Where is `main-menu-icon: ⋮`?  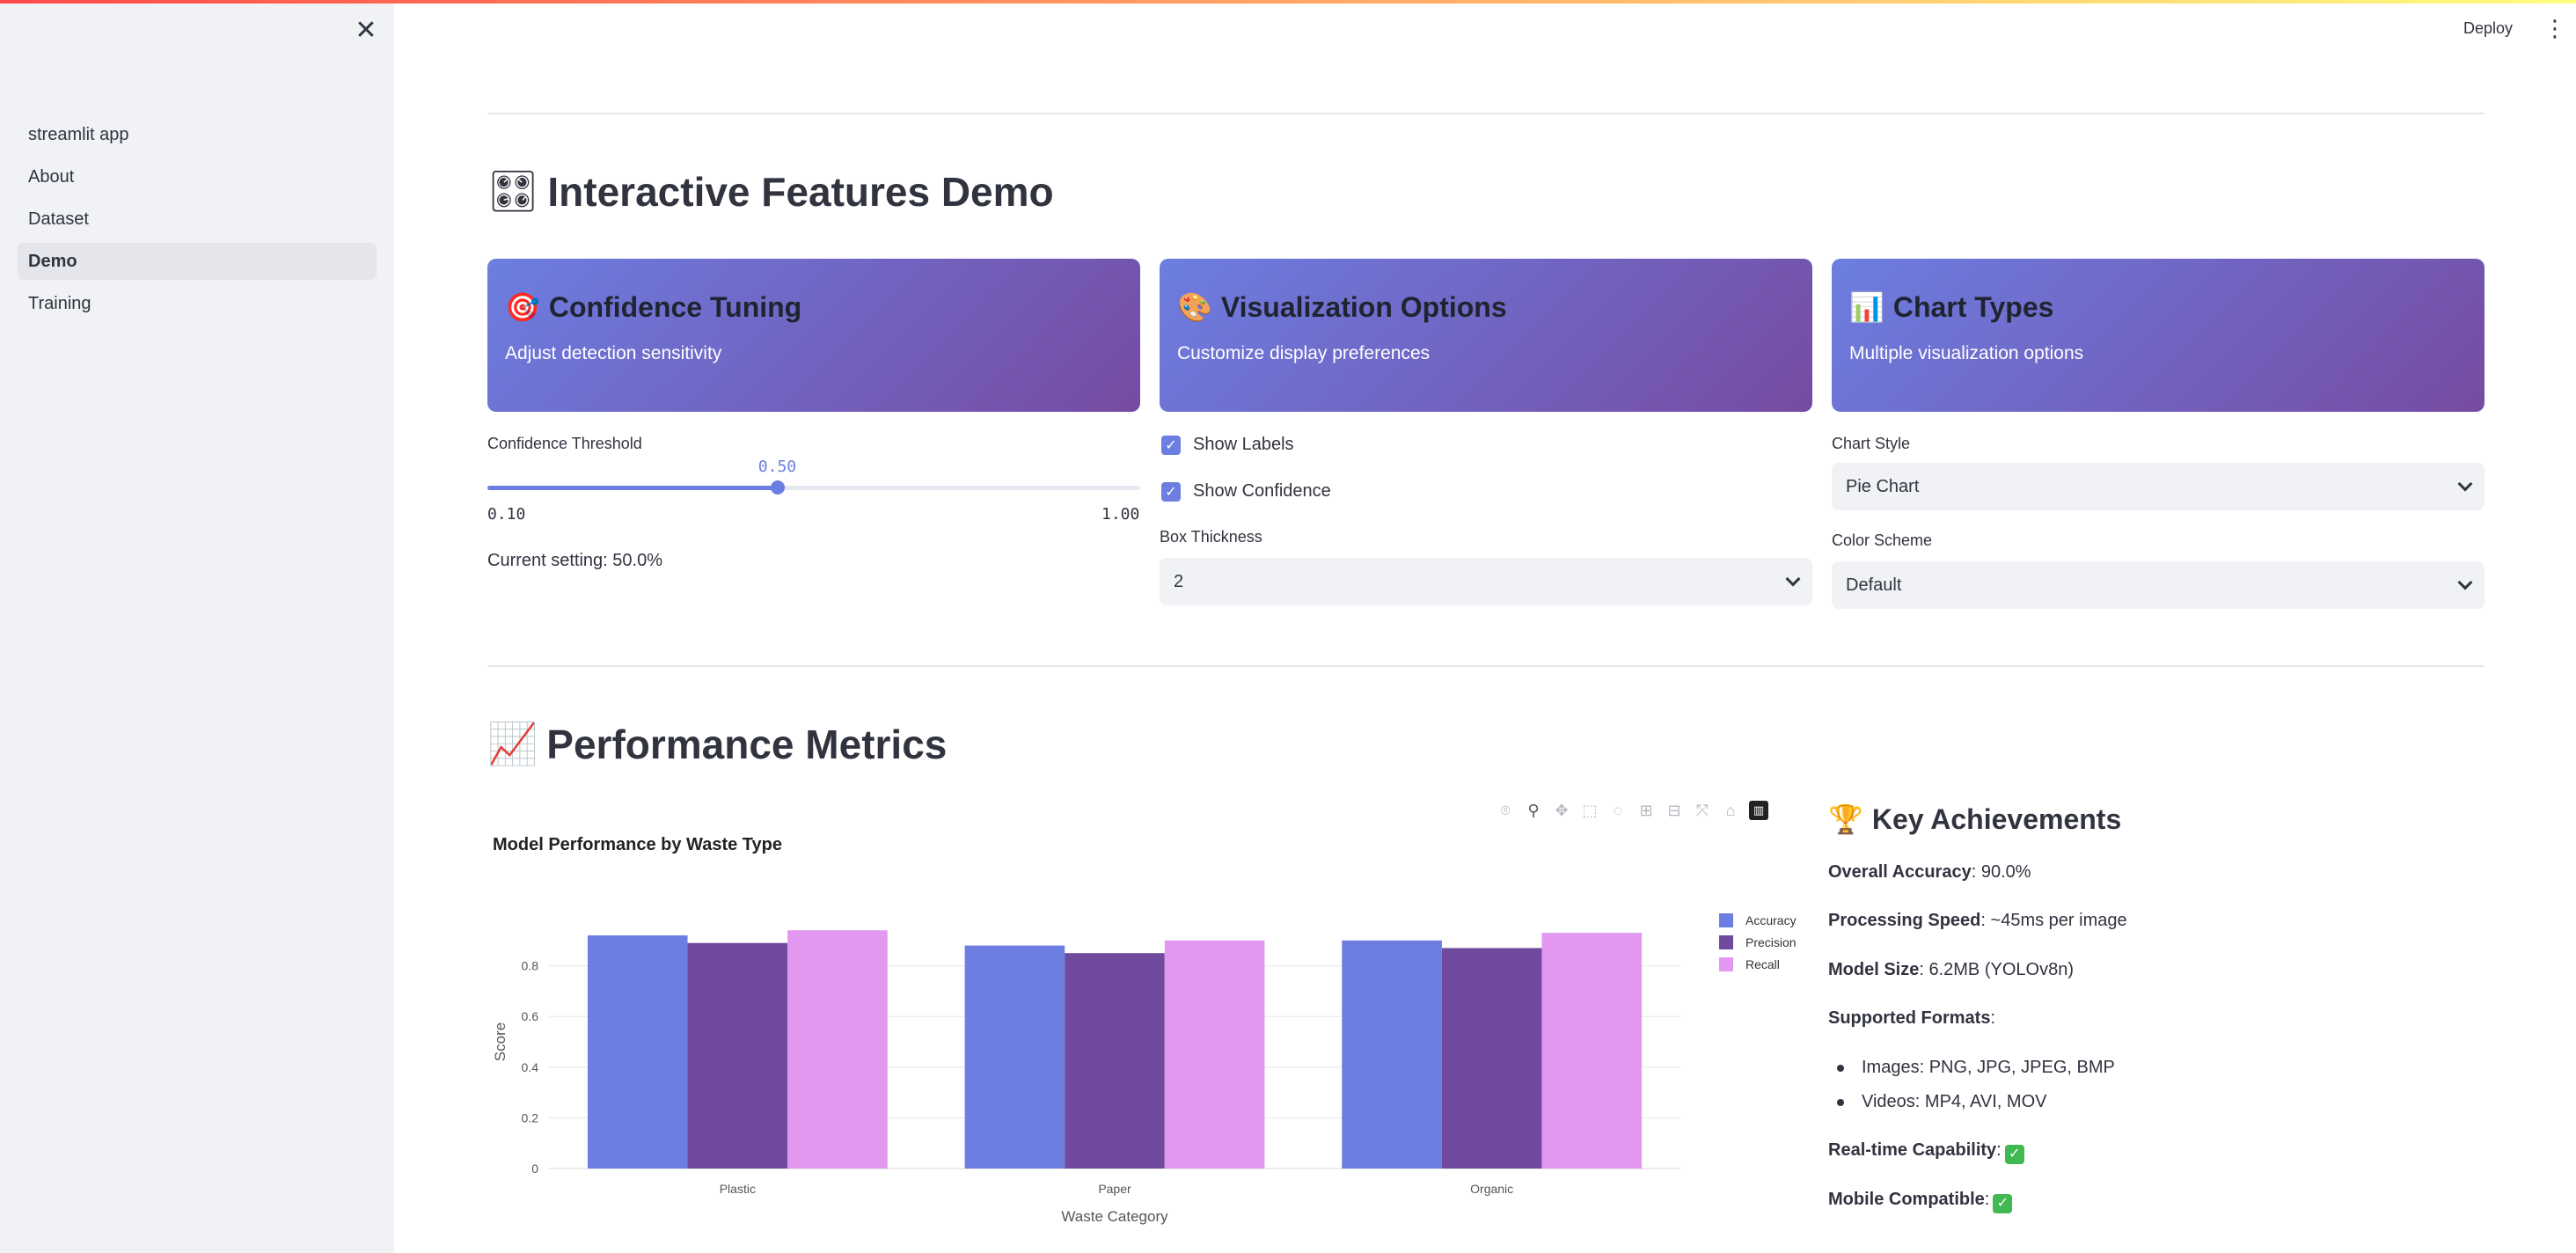
main-menu-icon: ⋮ is located at coordinates (2554, 28).